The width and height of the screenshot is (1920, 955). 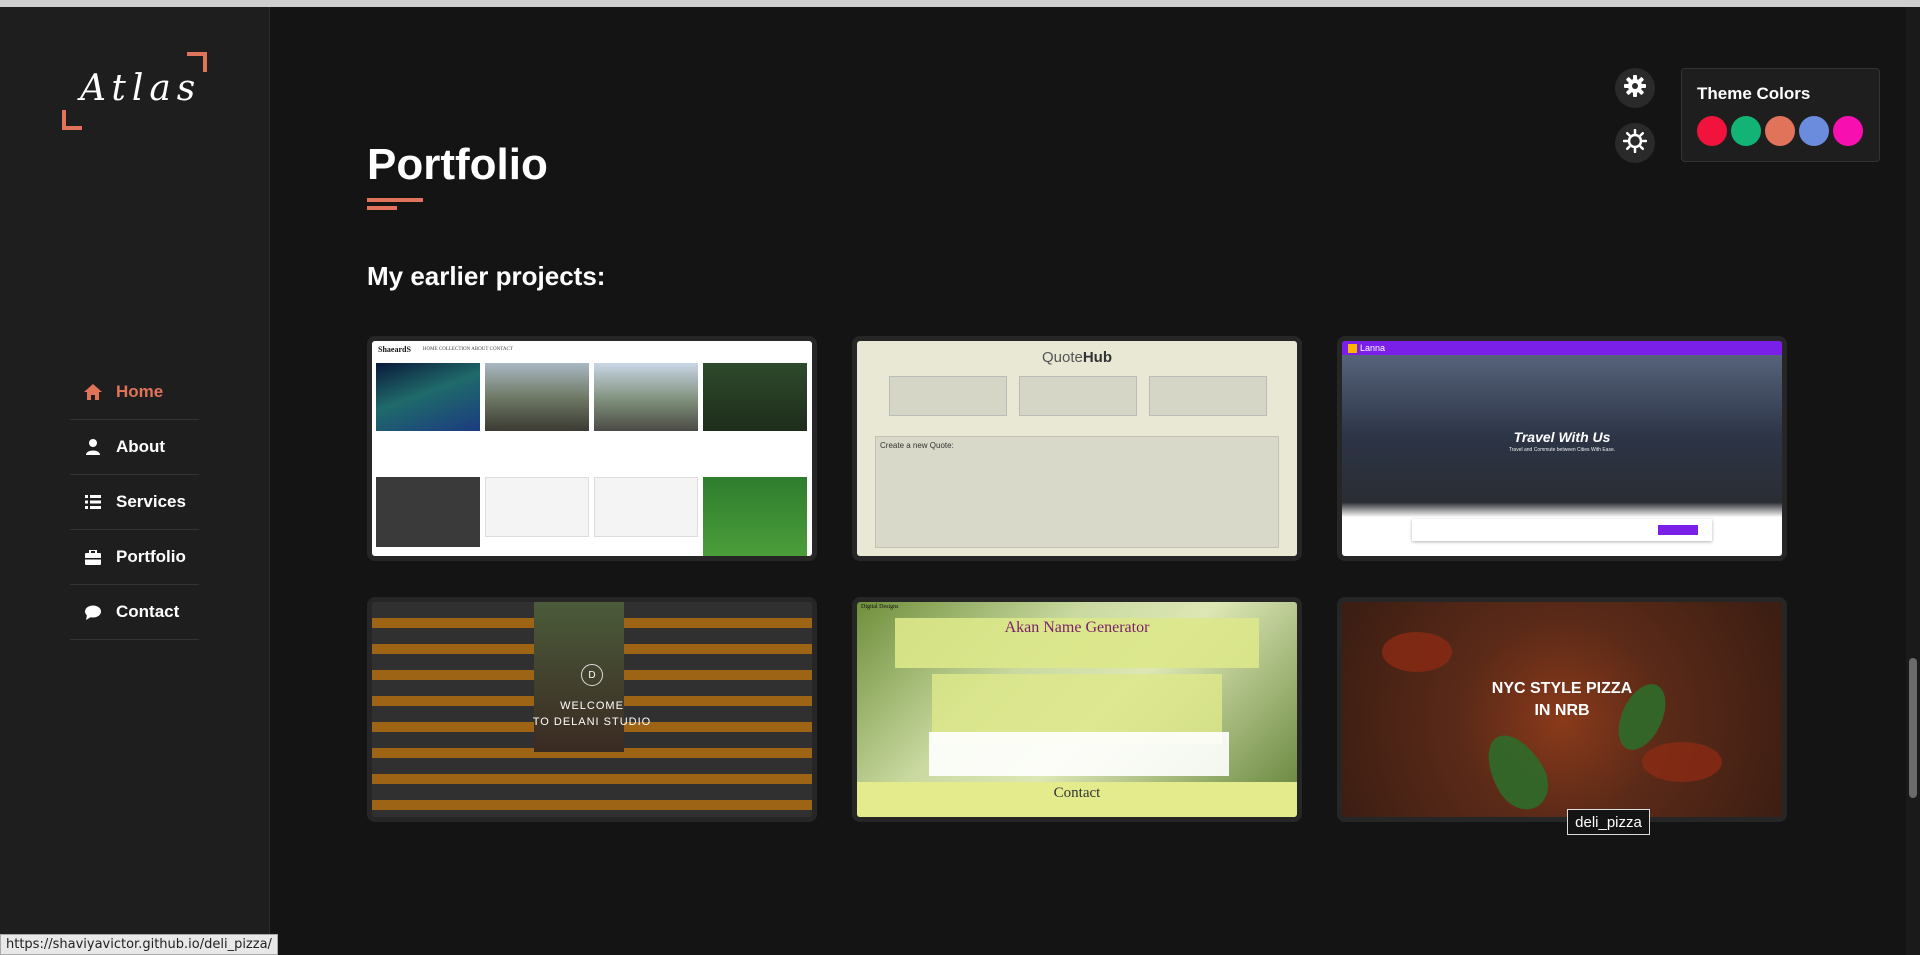 What do you see at coordinates (917, 445) in the screenshot?
I see `thumb-form-title: Create a new Quote:` at bounding box center [917, 445].